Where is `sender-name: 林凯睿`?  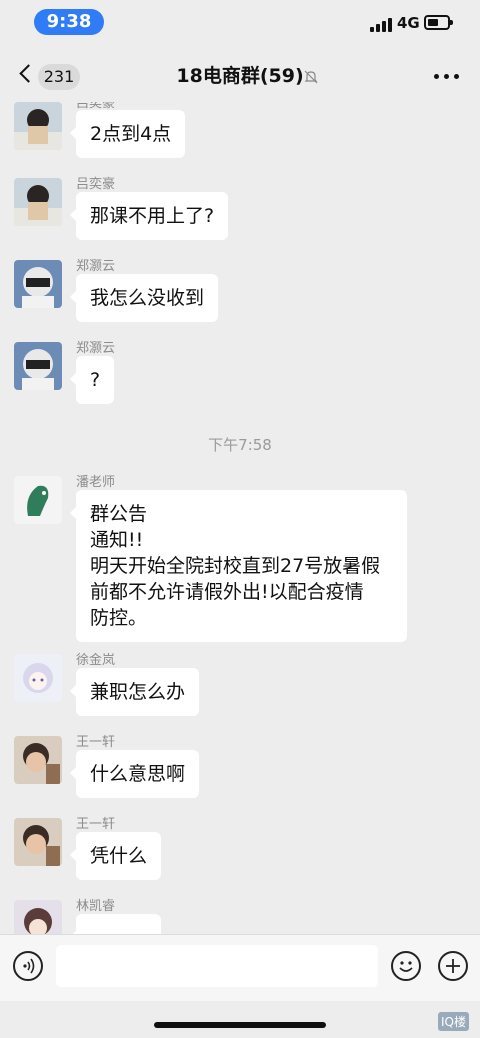
sender-name: 林凯睿 is located at coordinates (96, 906).